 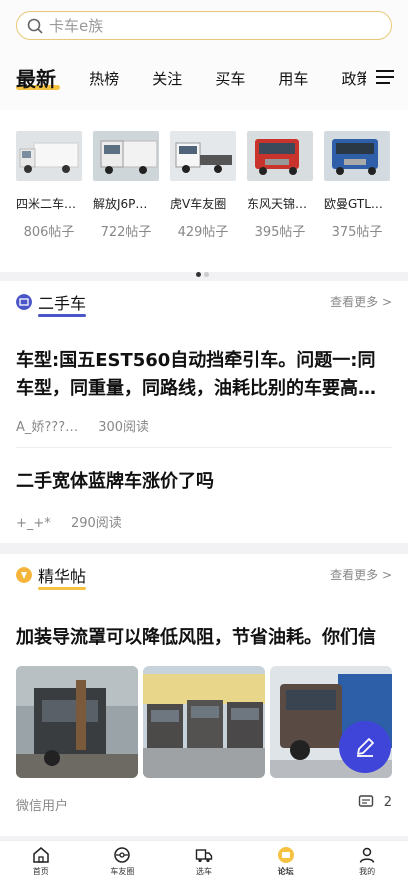 I want to click on user-icon, so click(x=367, y=855).